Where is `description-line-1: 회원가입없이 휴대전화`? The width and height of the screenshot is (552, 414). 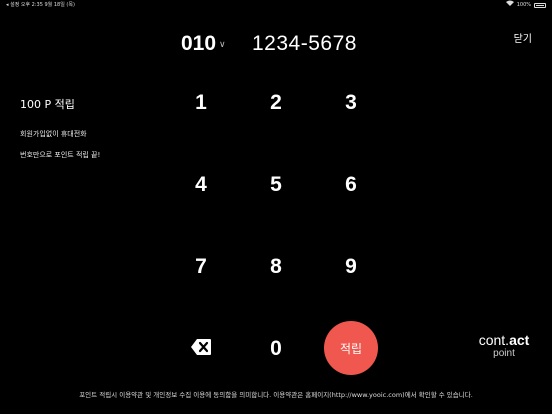 description-line-1: 회원가입없이 휴대전화 is located at coordinates (53, 134).